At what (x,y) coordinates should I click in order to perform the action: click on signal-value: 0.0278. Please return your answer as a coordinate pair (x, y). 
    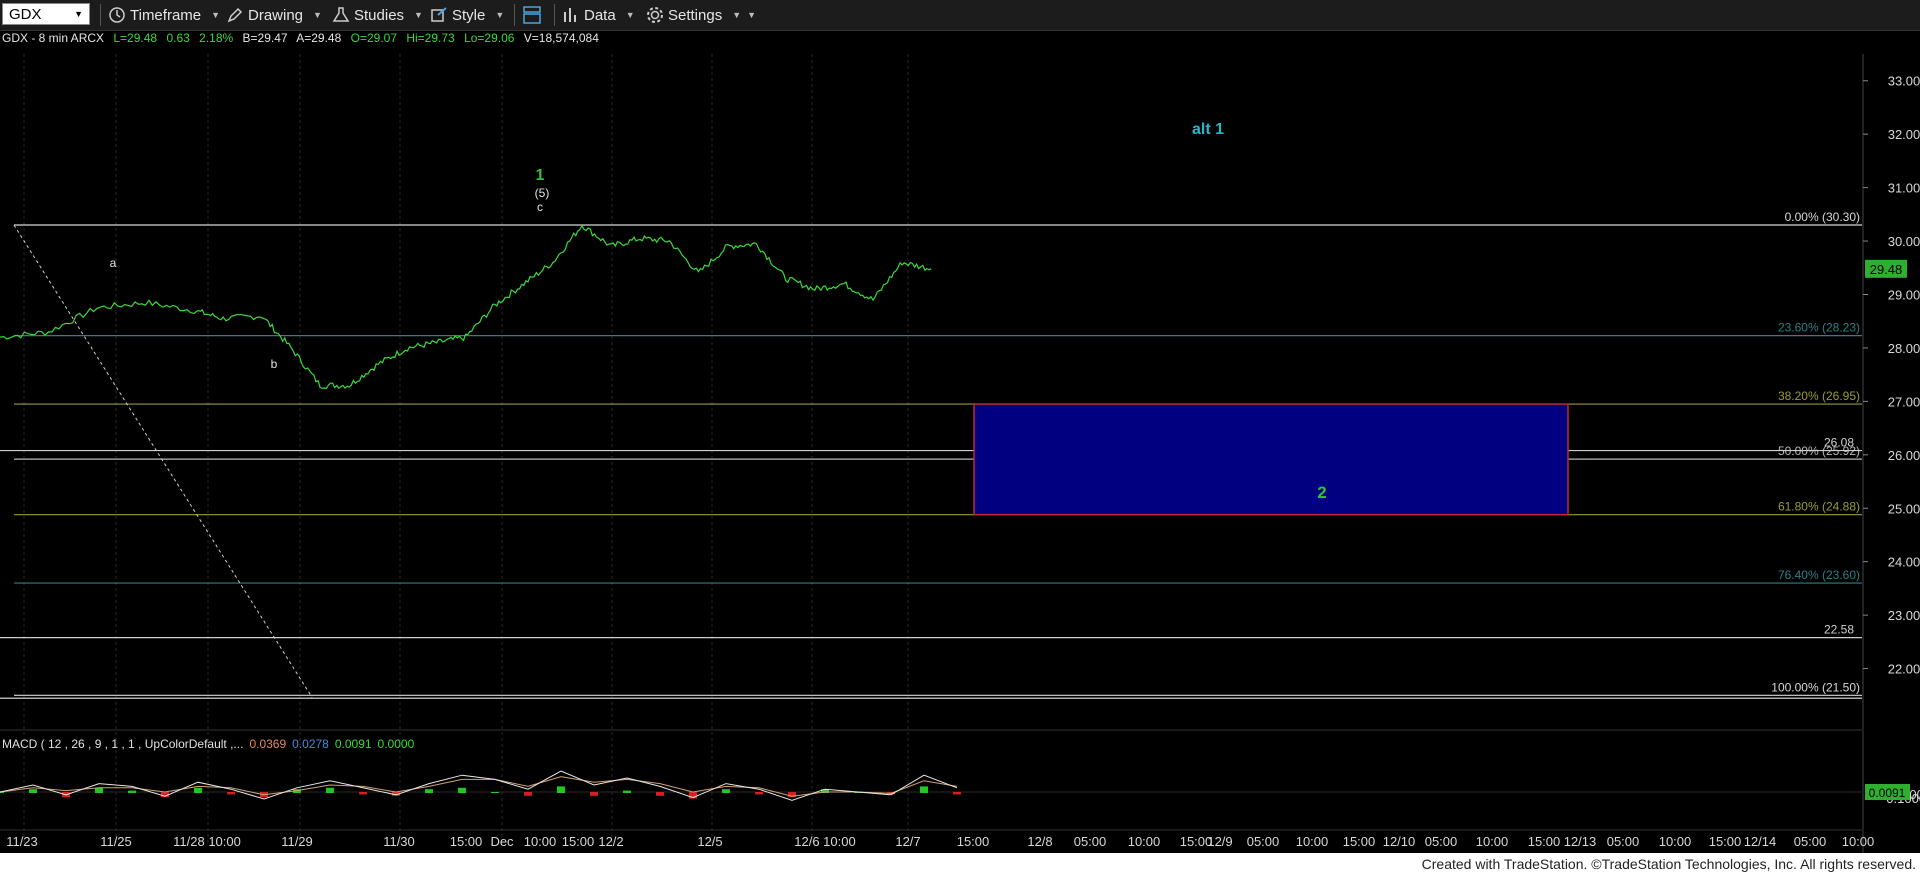
    Looking at the image, I should click on (310, 744).